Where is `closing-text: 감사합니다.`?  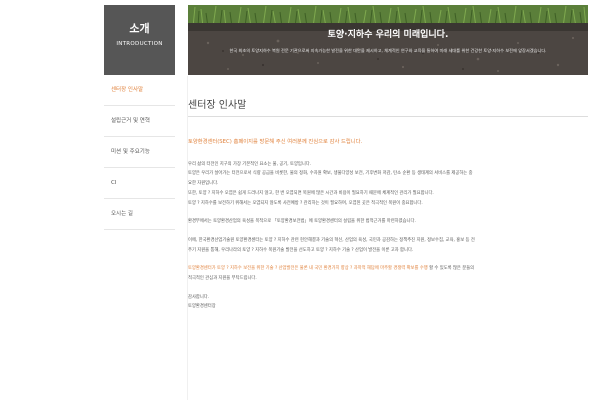
closing-text: 감사합니다. is located at coordinates (199, 297).